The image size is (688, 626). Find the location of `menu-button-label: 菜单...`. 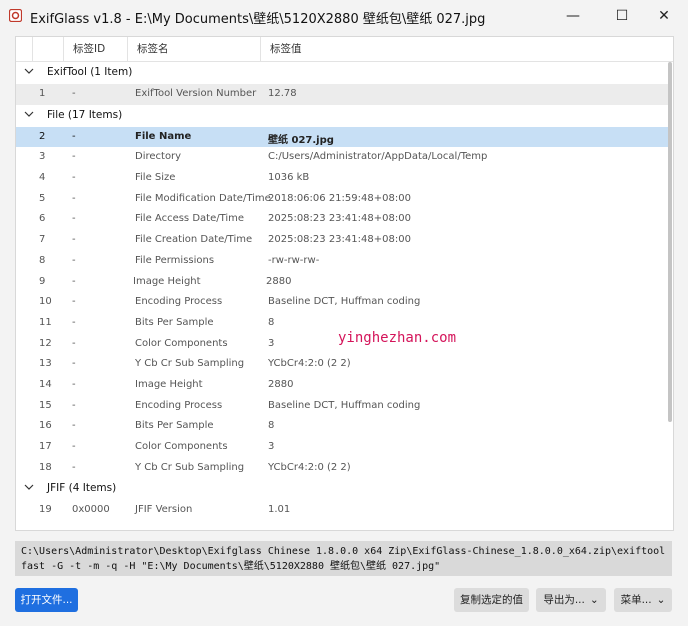

menu-button-label: 菜单... is located at coordinates (636, 600).